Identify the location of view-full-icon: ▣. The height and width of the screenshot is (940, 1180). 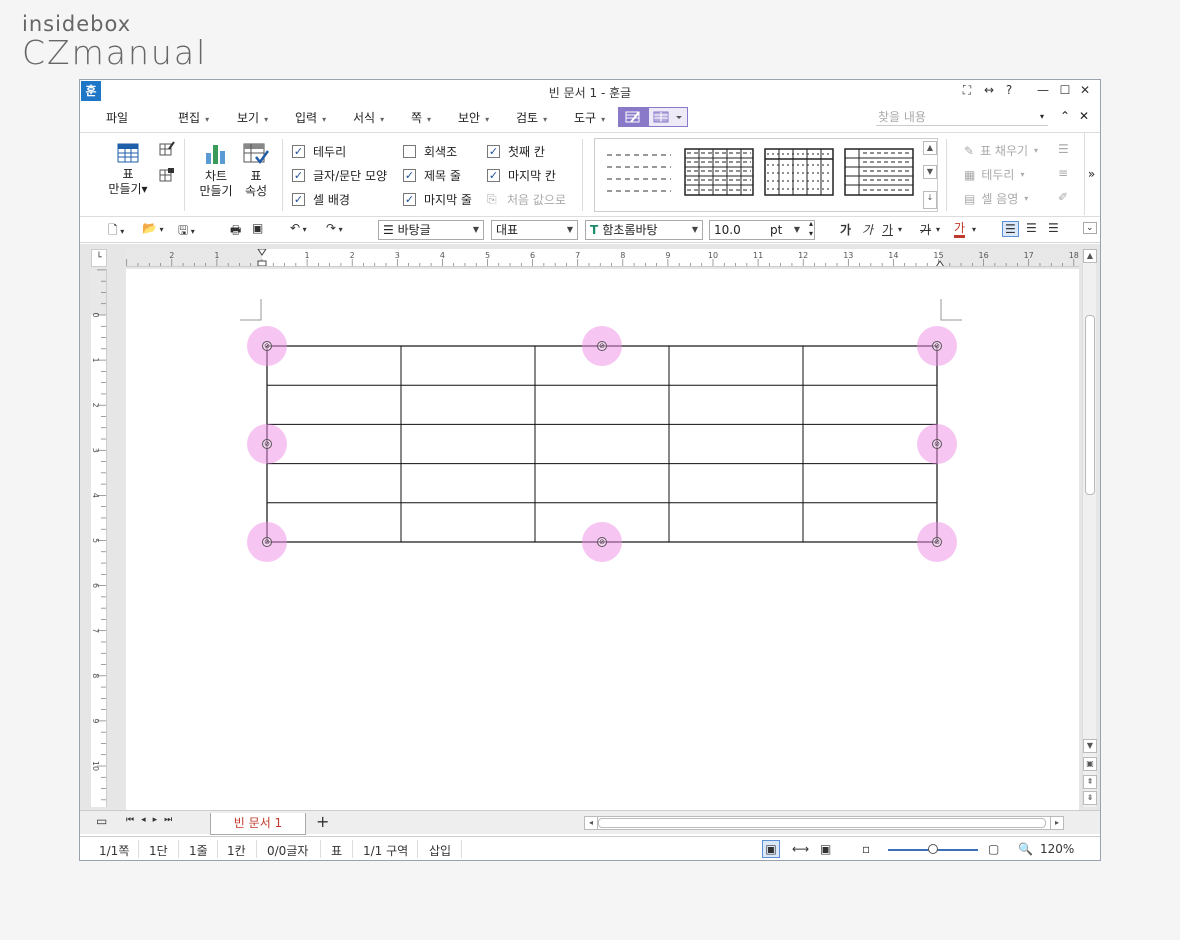
(825, 849).